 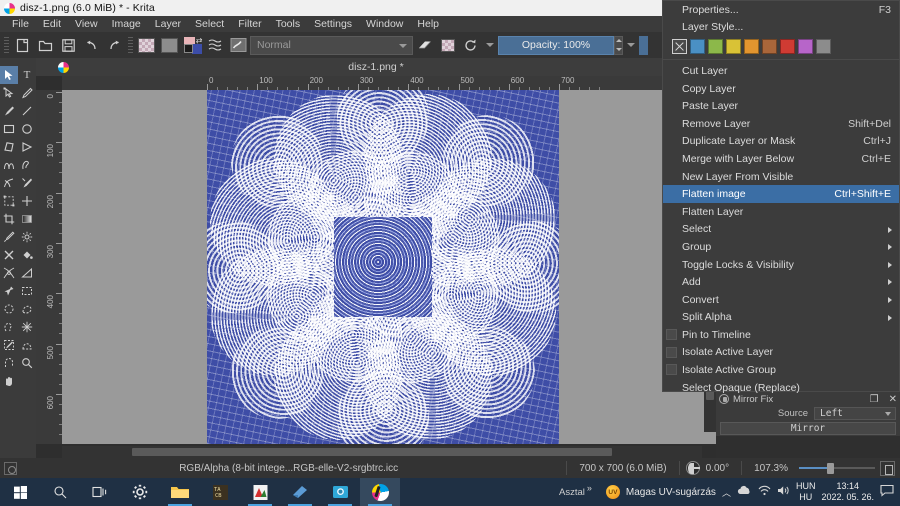 What do you see at coordinates (781, 353) in the screenshot?
I see `menu-item-isolate-active-layer: Isolate Active Layer` at bounding box center [781, 353].